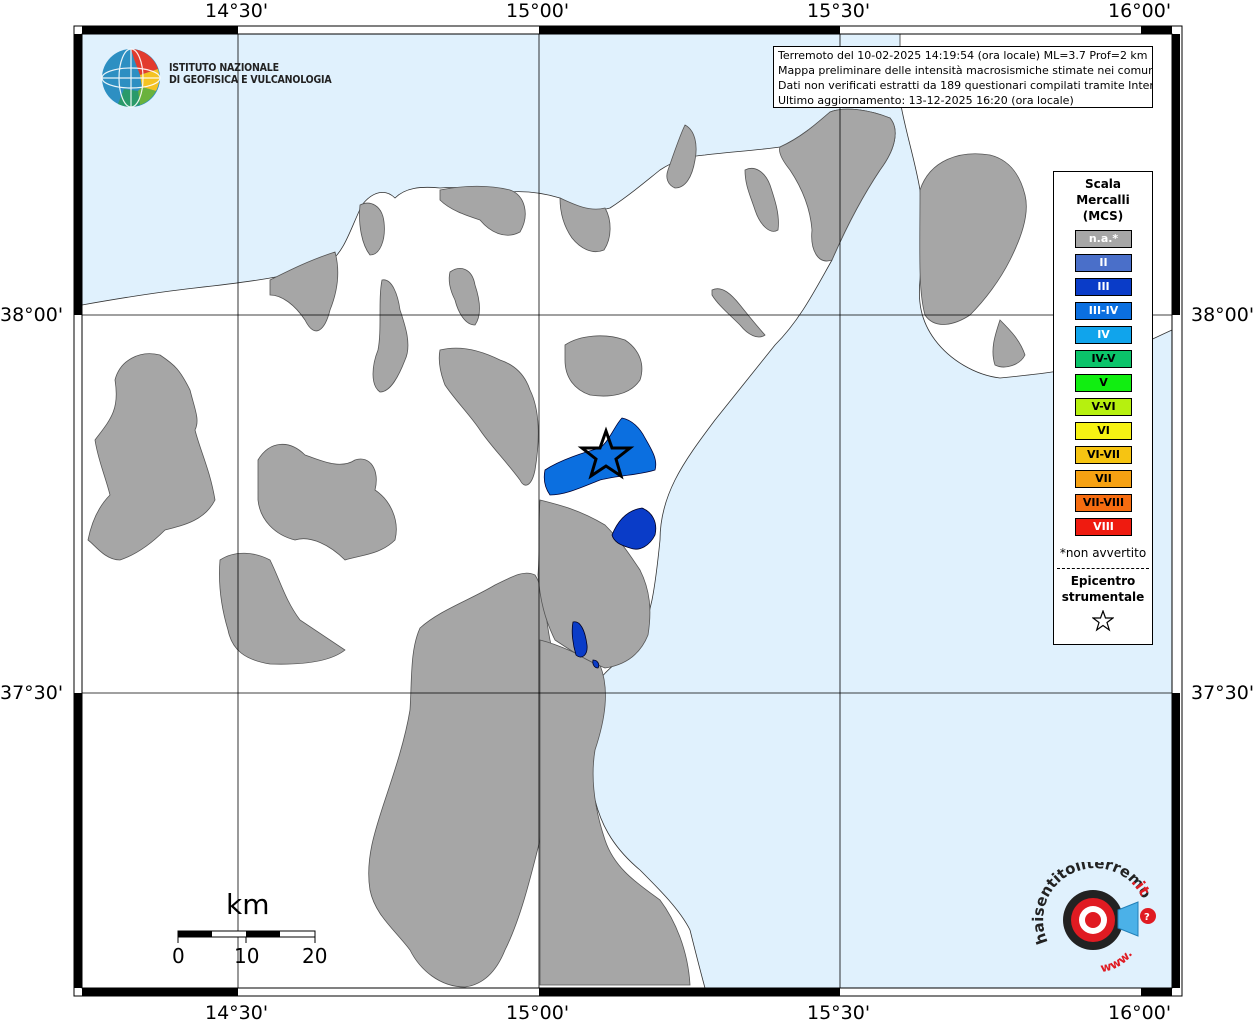 This screenshot has height=1024, width=1255. What do you see at coordinates (1103, 455) in the screenshot?
I see `legend-swatch-vi-vii: VI-VII` at bounding box center [1103, 455].